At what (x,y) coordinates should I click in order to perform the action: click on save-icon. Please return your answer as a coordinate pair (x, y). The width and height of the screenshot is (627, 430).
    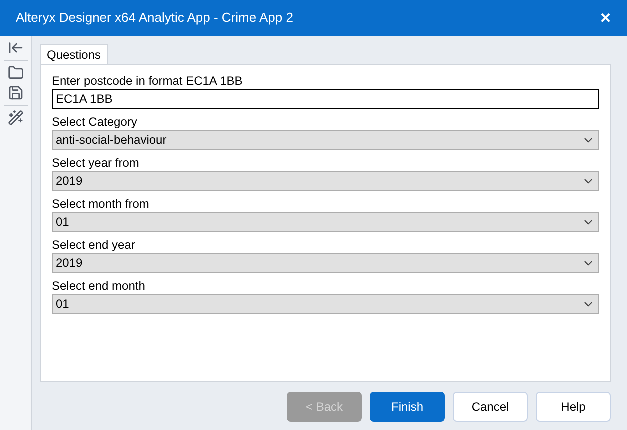
    Looking at the image, I should click on (16, 93).